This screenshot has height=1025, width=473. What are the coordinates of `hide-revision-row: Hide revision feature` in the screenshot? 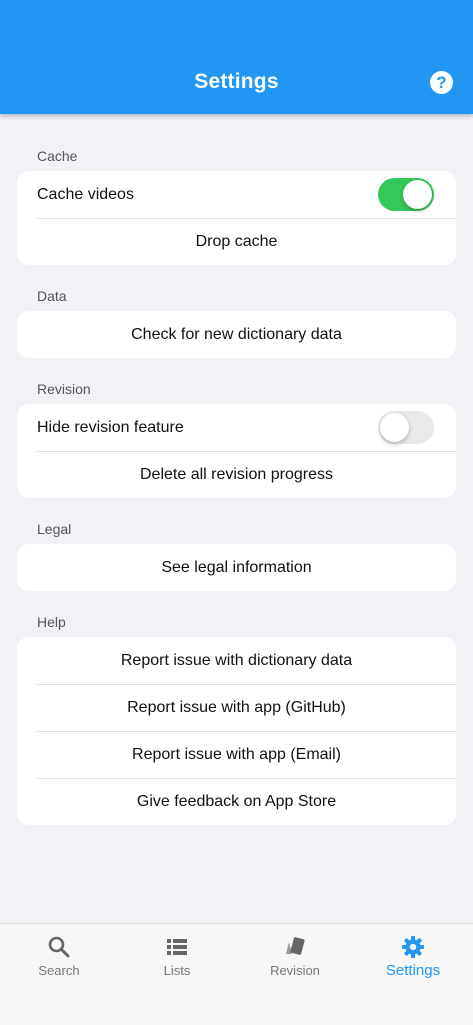 It's located at (236, 427).